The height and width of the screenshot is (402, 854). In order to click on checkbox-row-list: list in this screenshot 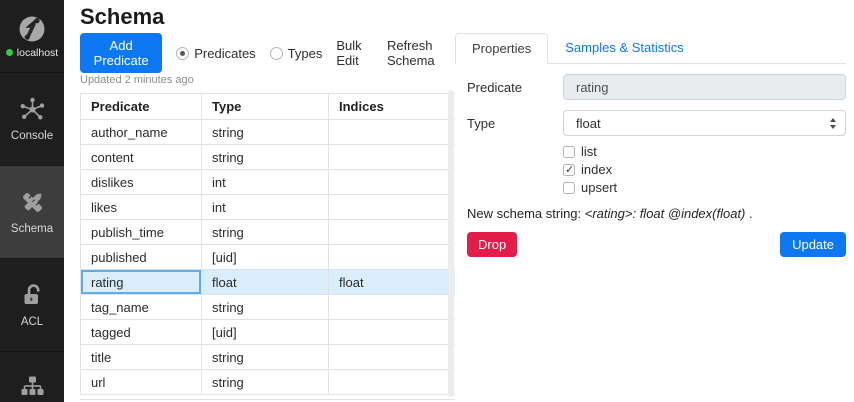, I will do `click(704, 151)`.